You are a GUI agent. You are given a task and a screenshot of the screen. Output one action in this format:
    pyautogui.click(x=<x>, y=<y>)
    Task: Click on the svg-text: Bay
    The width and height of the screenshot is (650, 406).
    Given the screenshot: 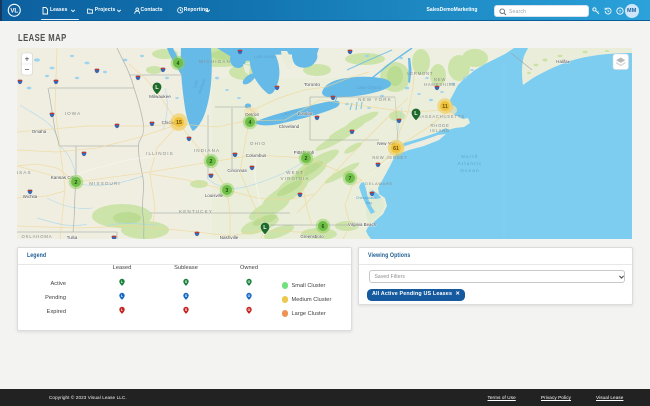 What is the action you would take?
    pyautogui.click(x=369, y=203)
    